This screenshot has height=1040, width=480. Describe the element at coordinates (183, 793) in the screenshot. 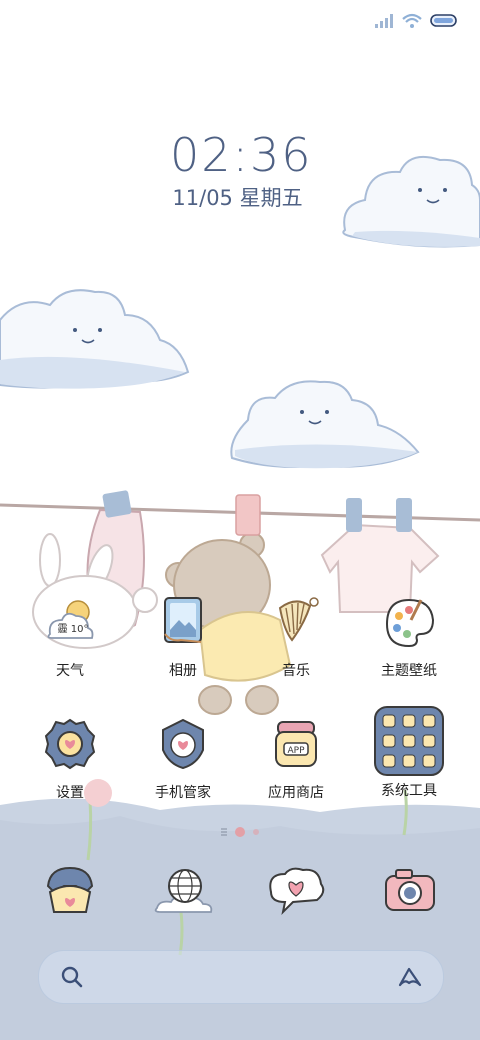

I see `app-label: 手机管家` at that location.